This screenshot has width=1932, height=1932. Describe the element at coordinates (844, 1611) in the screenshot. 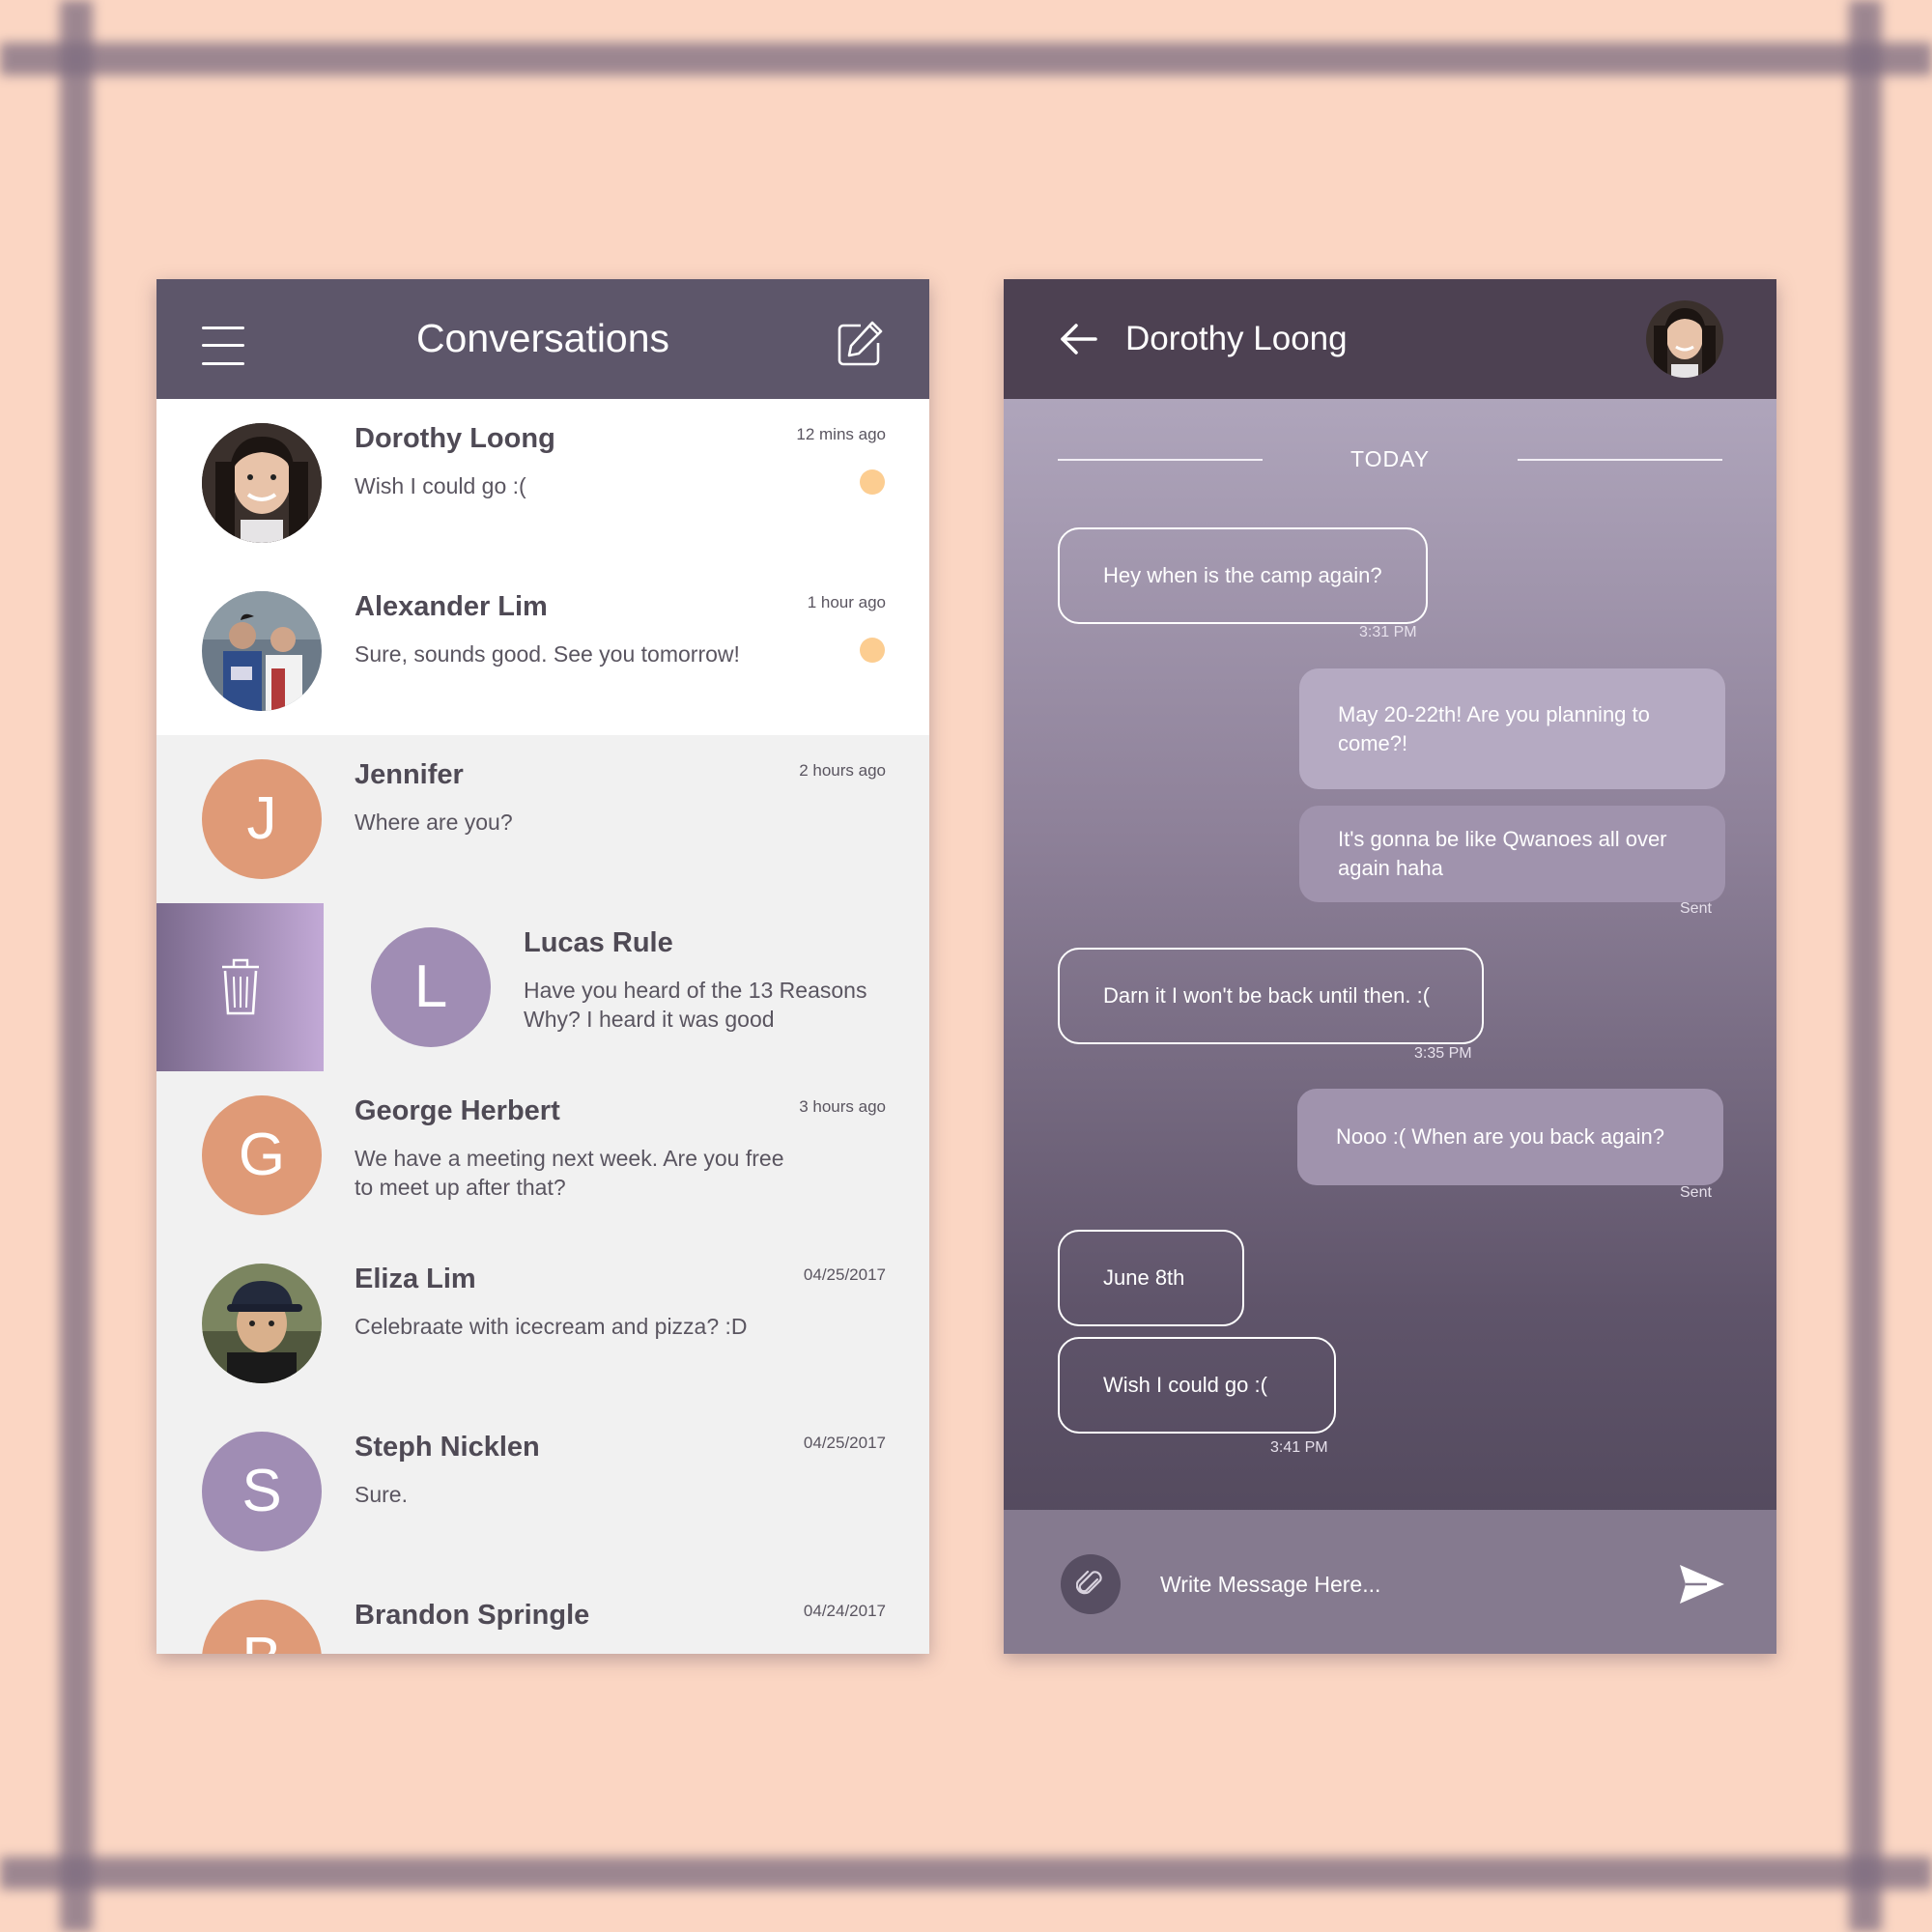

I see `timestamp: 04/24/2017` at that location.